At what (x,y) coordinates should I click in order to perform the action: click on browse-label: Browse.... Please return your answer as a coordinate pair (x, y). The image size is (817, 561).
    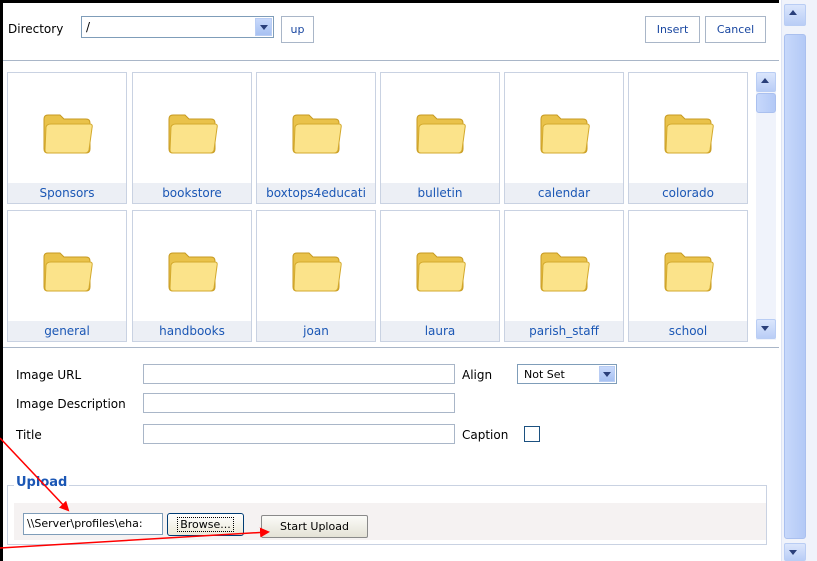
    Looking at the image, I should click on (205, 524).